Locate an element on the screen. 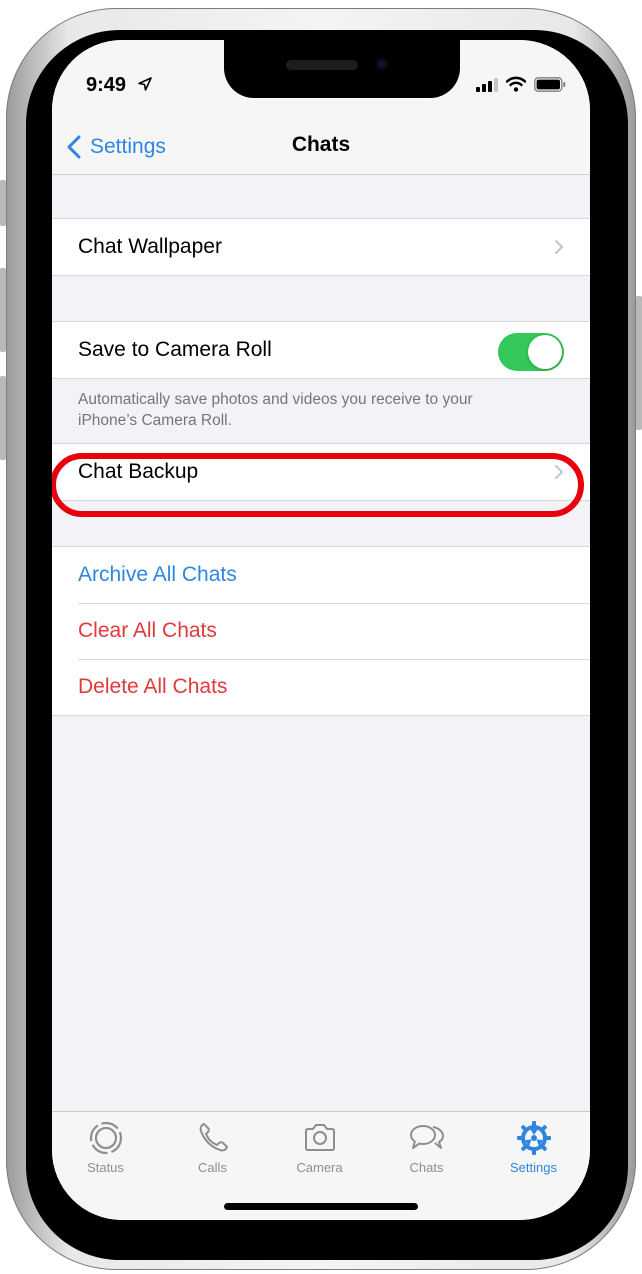  tab-status: Status is located at coordinates (105, 1147).